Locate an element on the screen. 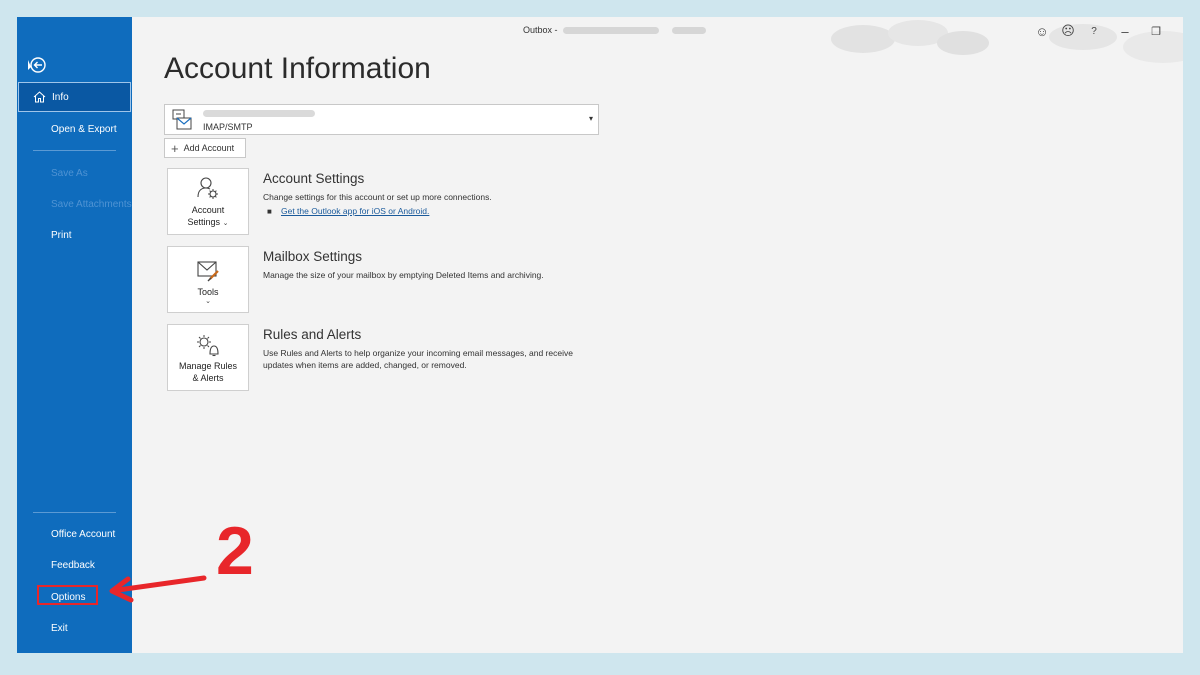  titlebar-controls: ☺ ☹ ? – ❐ is located at coordinates (1099, 31).